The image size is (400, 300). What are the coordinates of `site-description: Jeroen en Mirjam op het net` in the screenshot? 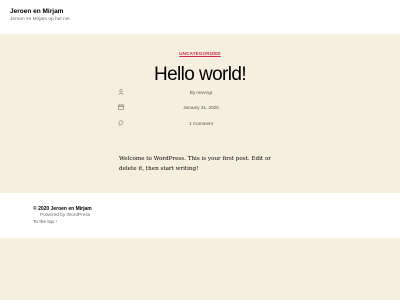 It's located at (40, 19).